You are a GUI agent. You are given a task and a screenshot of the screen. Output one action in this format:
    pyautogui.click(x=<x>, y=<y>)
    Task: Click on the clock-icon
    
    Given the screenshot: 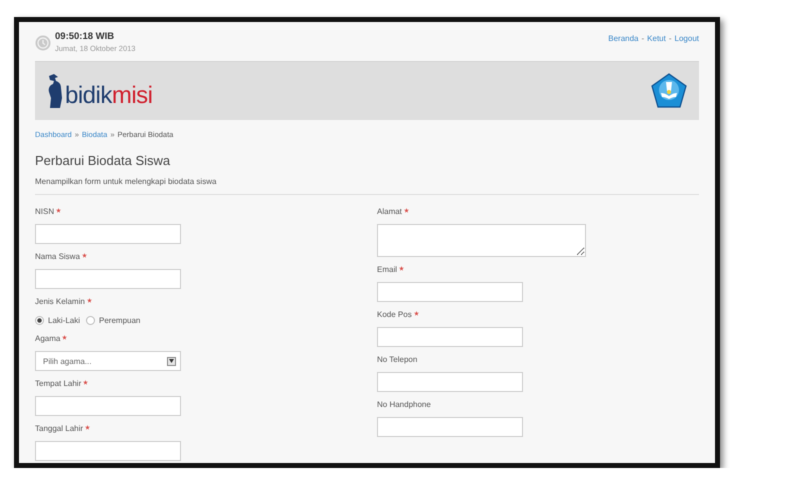 What is the action you would take?
    pyautogui.click(x=43, y=42)
    